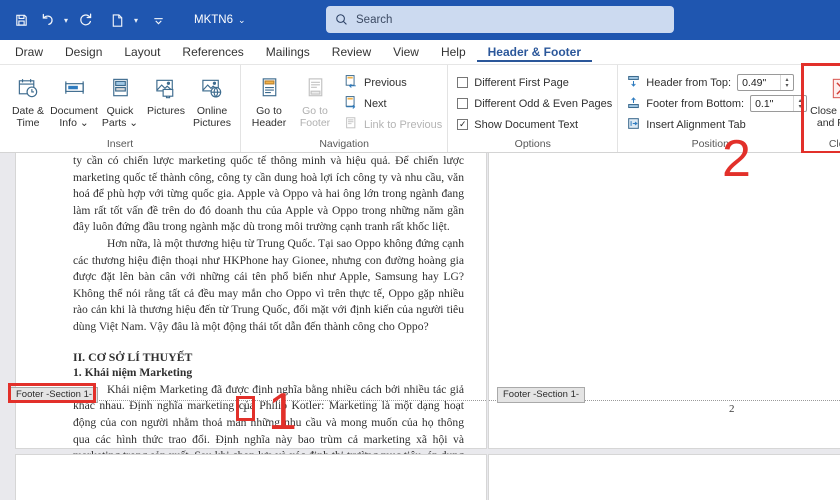  What do you see at coordinates (315, 117) in the screenshot?
I see `go-to-footer-label: Go to Footer` at bounding box center [315, 117].